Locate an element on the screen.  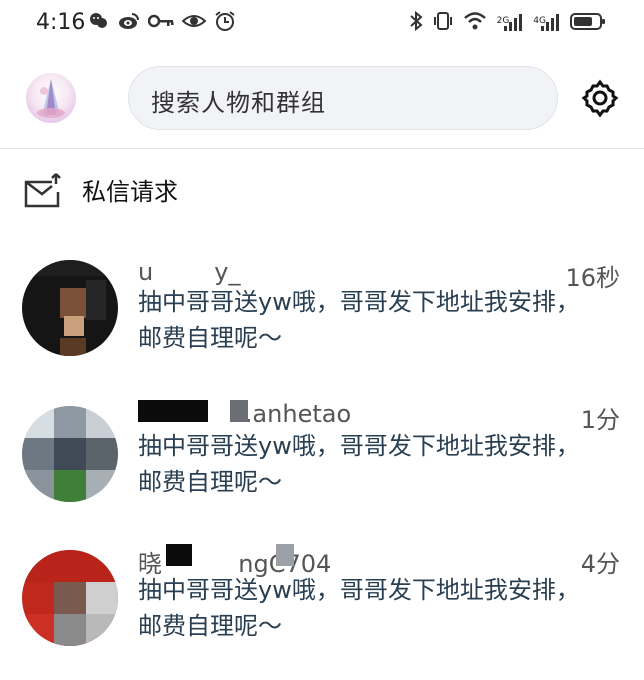
network-2g-label: 2G is located at coordinates (503, 21).